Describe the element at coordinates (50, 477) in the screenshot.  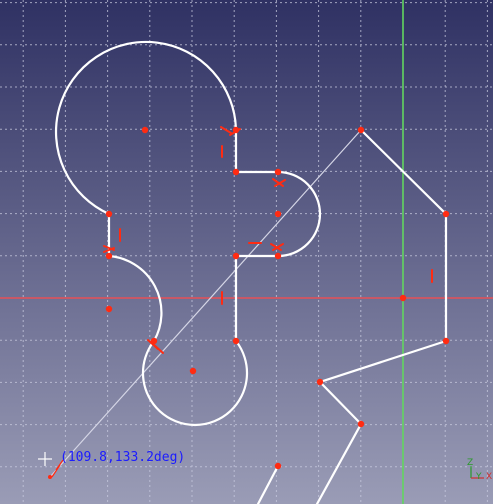
I see `construction-start-point` at that location.